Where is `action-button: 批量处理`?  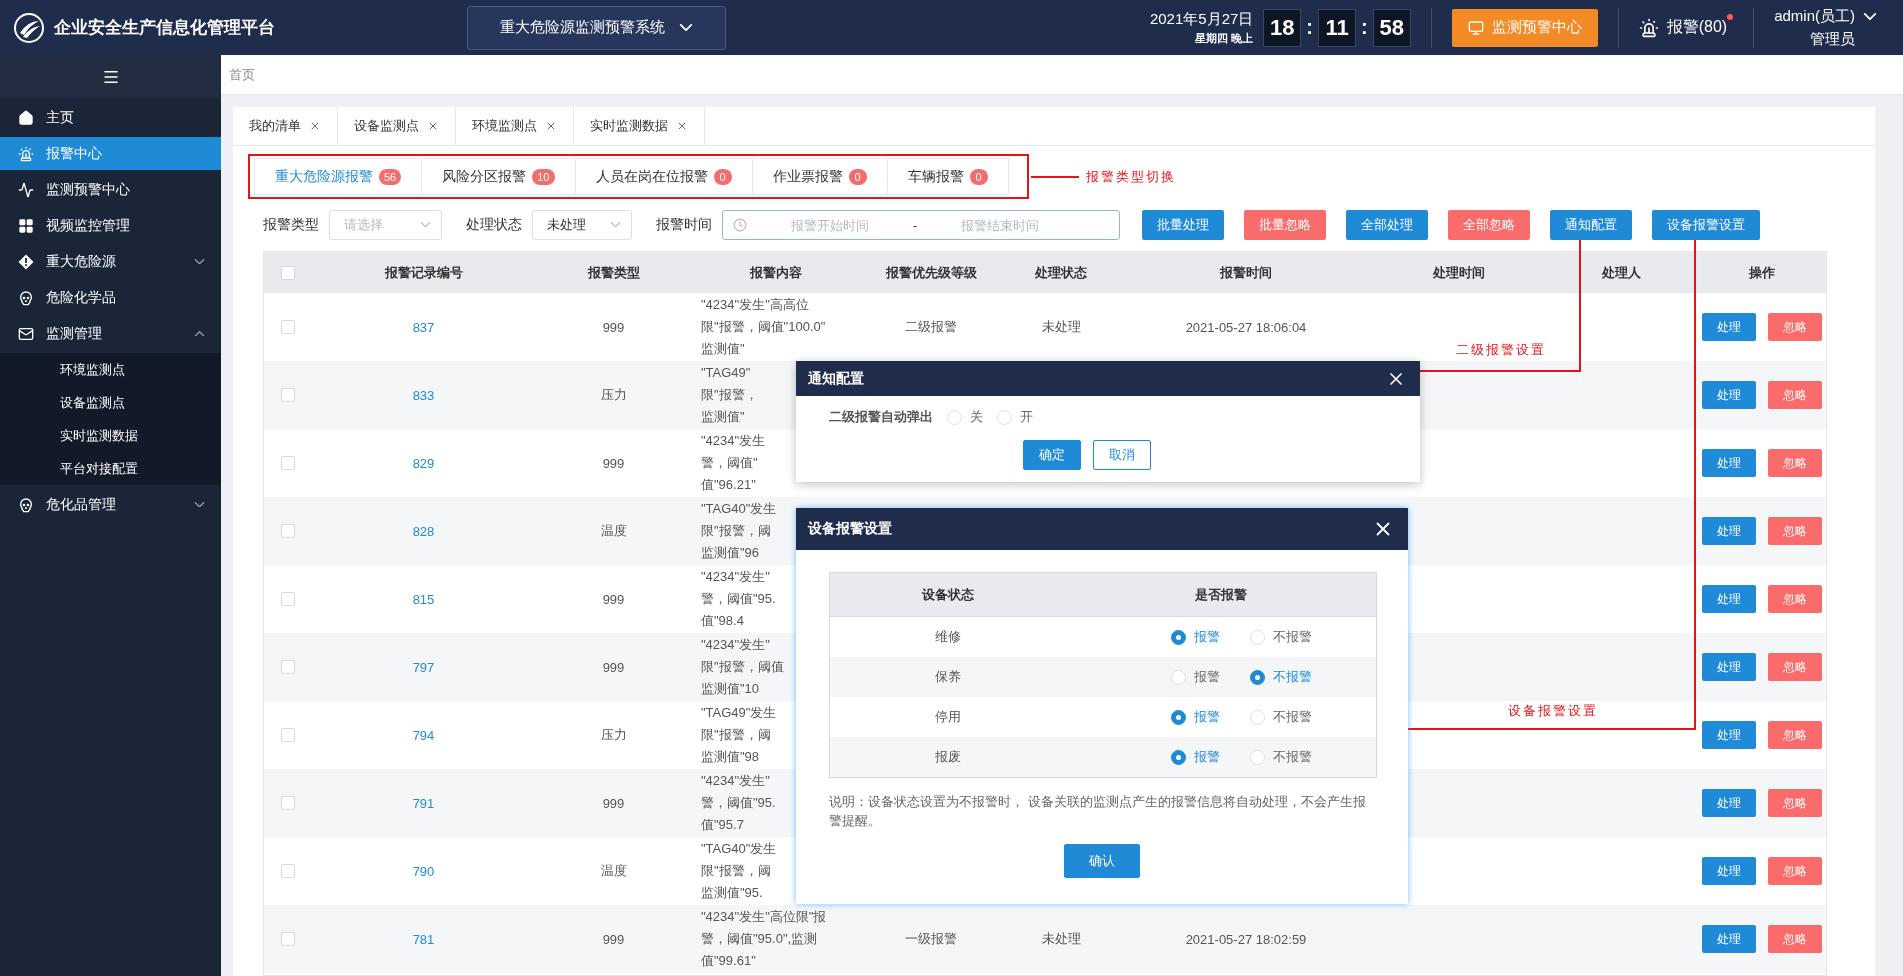 action-button: 批量处理 is located at coordinates (1183, 225).